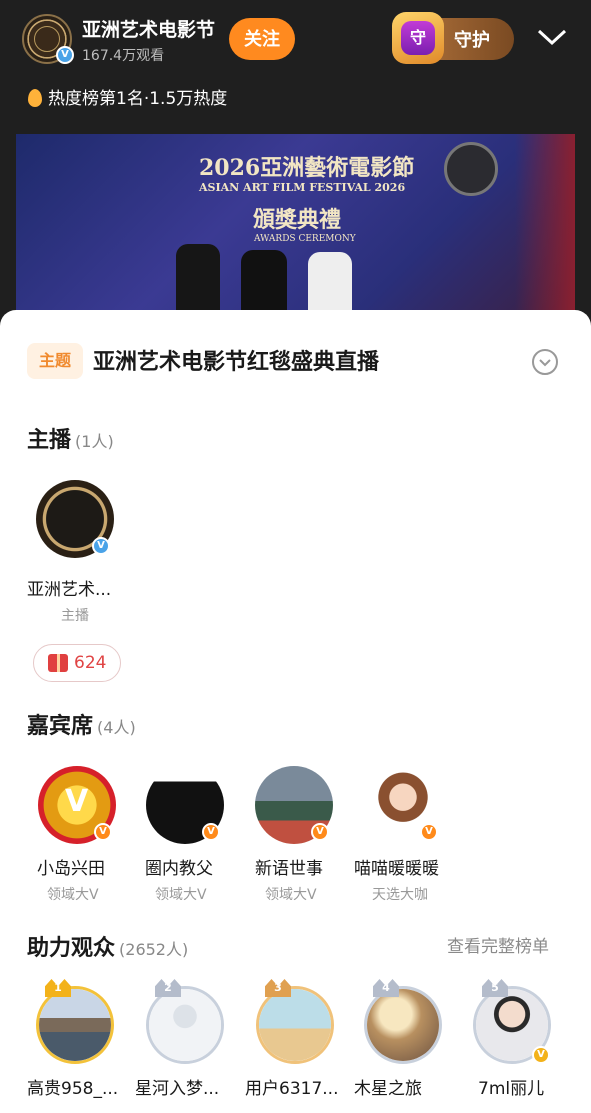 This screenshot has height=1113, width=591. What do you see at coordinates (138, 99) in the screenshot?
I see `hot-rank-text: 热度榜第1名·1.5万热度` at bounding box center [138, 99].